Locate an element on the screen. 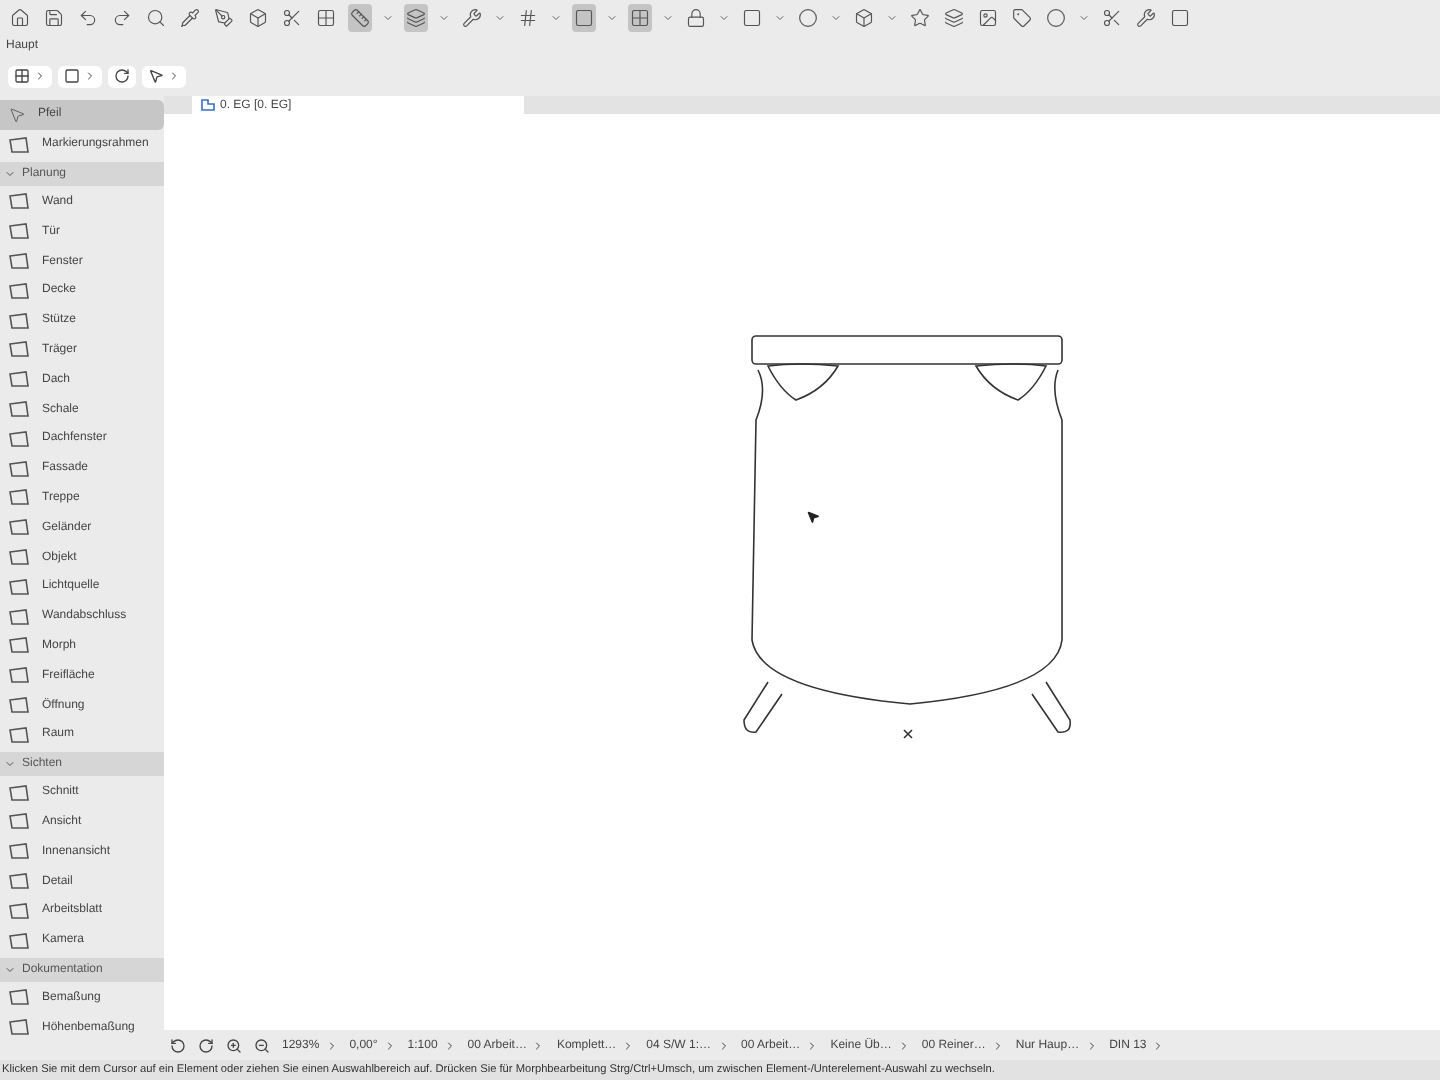 The image size is (1440, 1080). layout-dropdown is located at coordinates (30, 76).